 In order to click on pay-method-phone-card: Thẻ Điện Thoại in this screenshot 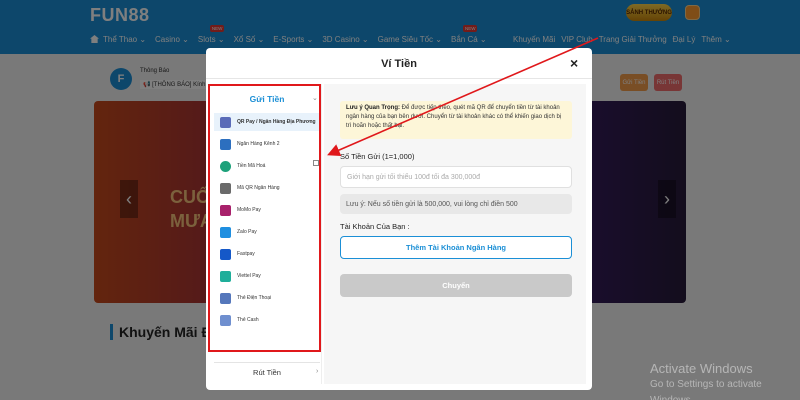, I will do `click(267, 298)`.